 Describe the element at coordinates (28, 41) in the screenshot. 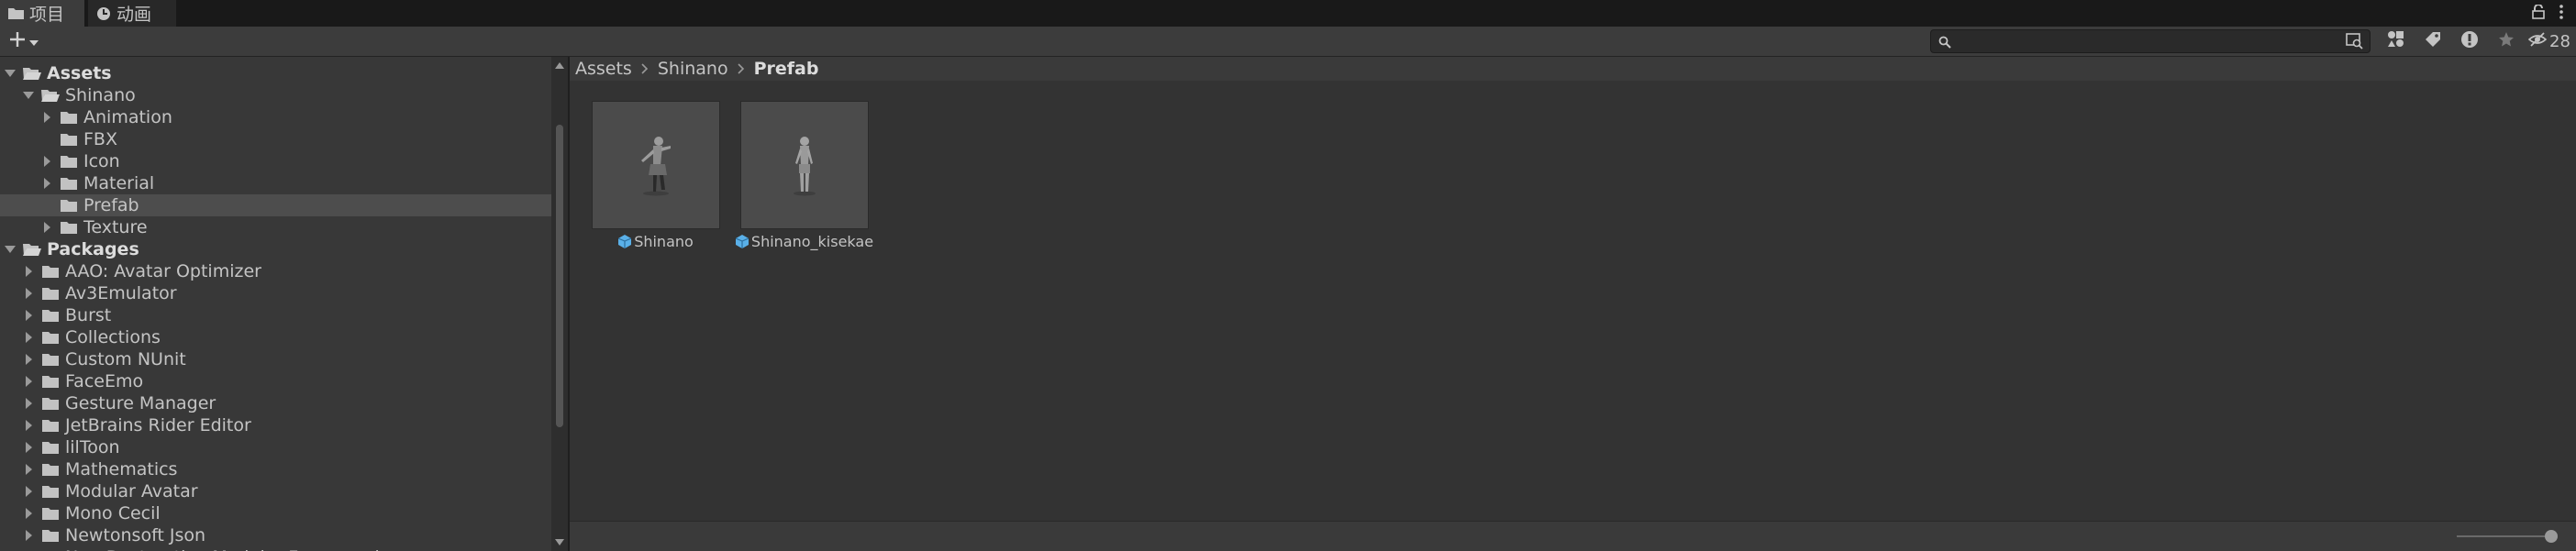

I see `create-button` at that location.